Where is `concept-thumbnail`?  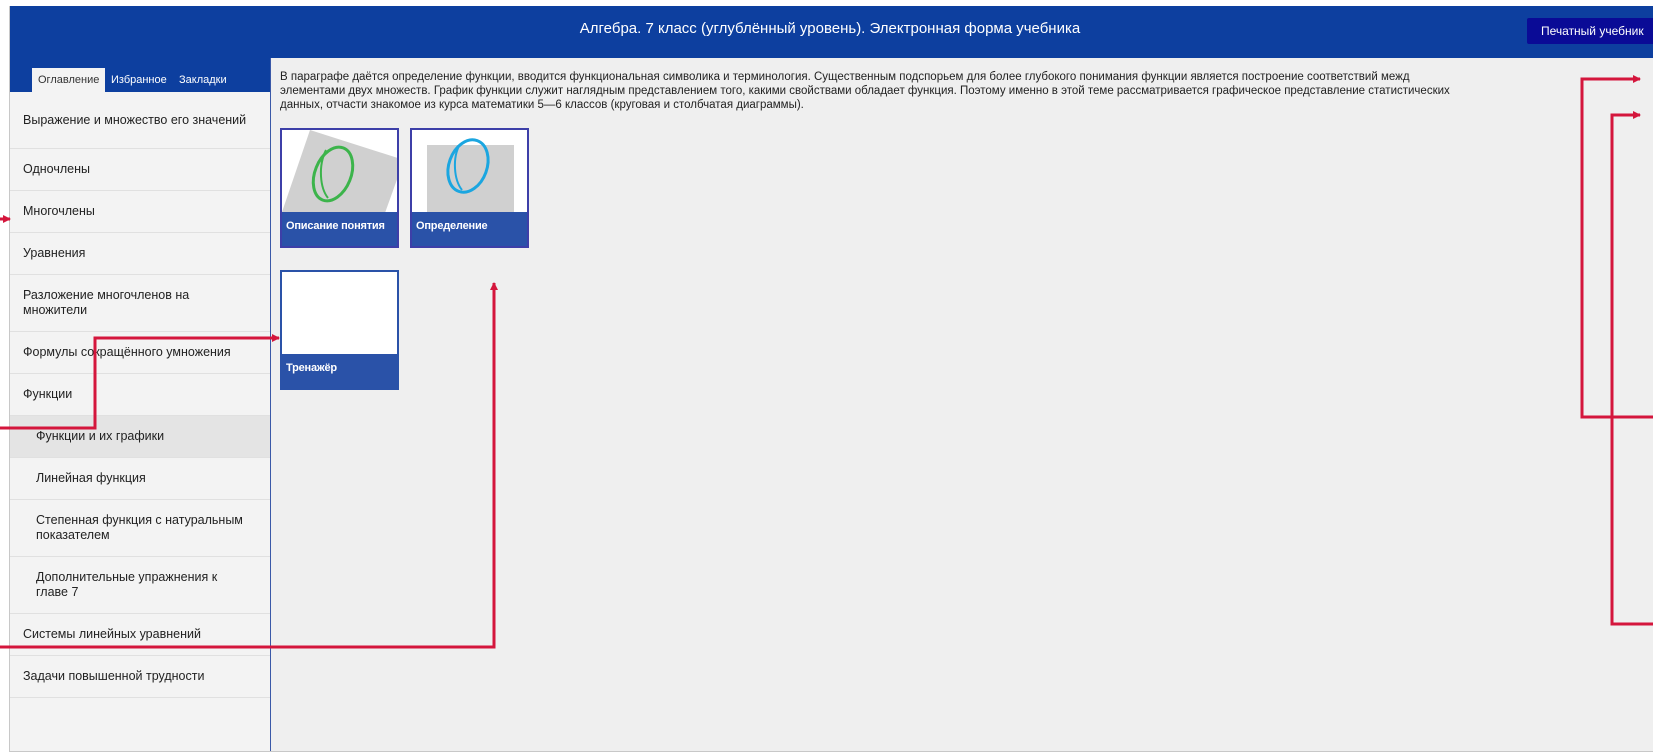
concept-thumbnail is located at coordinates (339, 172).